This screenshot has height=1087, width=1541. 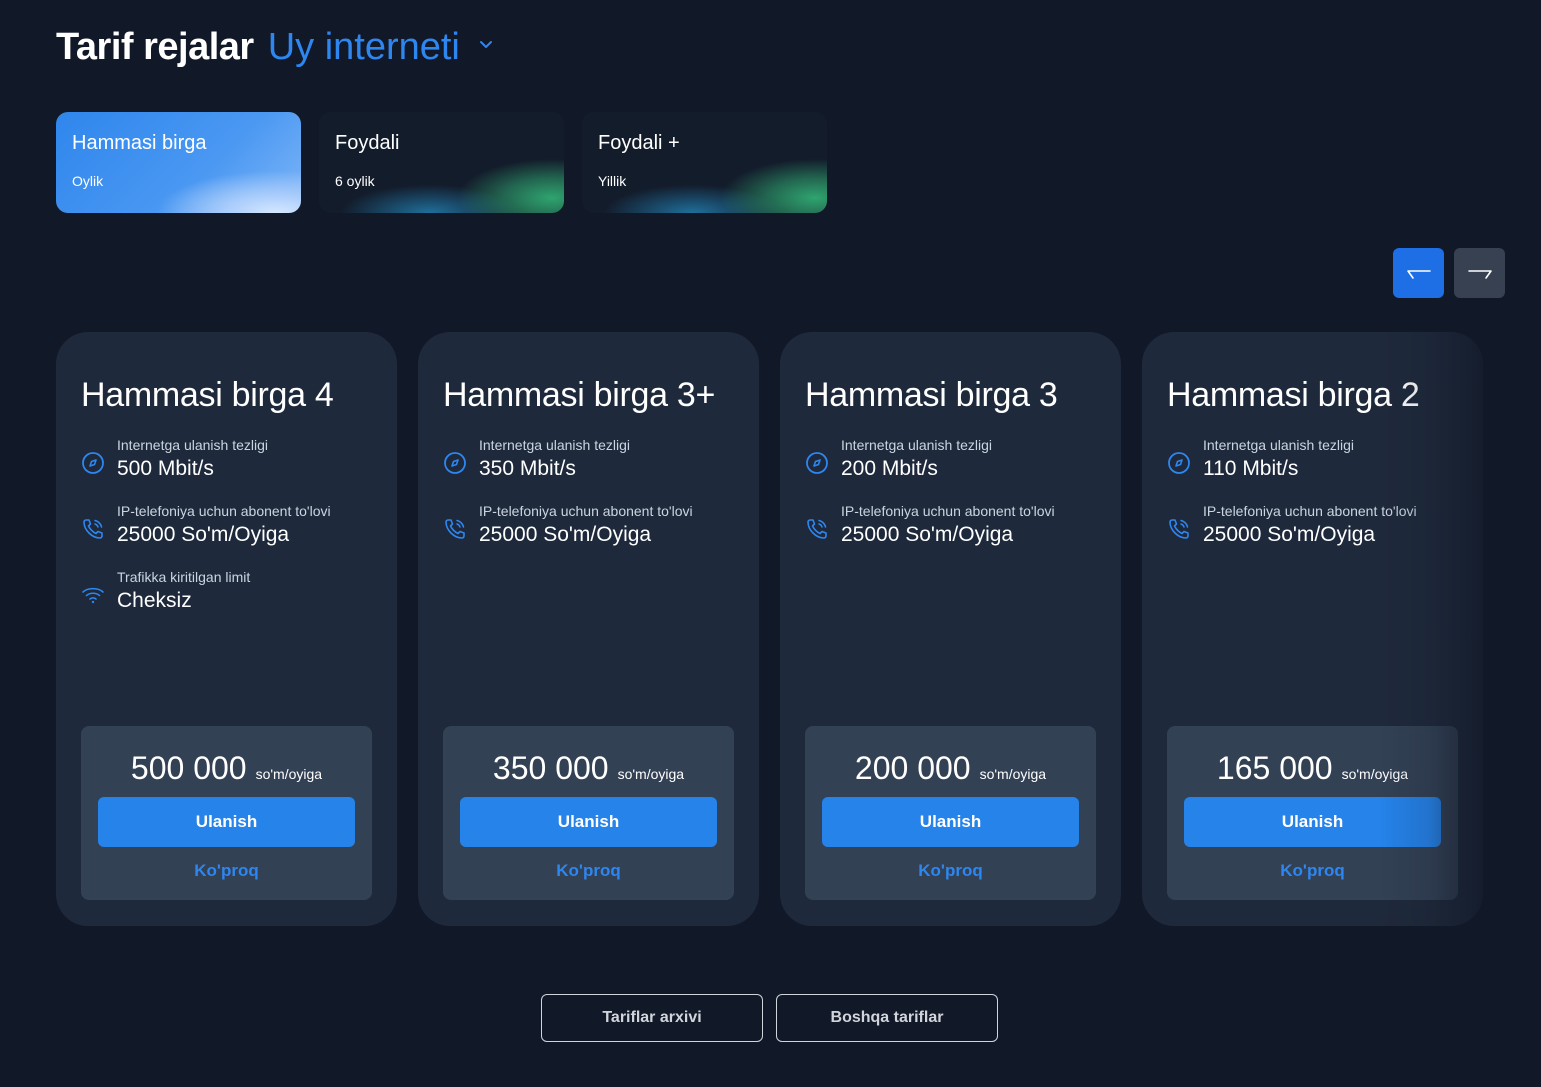 I want to click on arrow-right-icon, so click(x=1479, y=274).